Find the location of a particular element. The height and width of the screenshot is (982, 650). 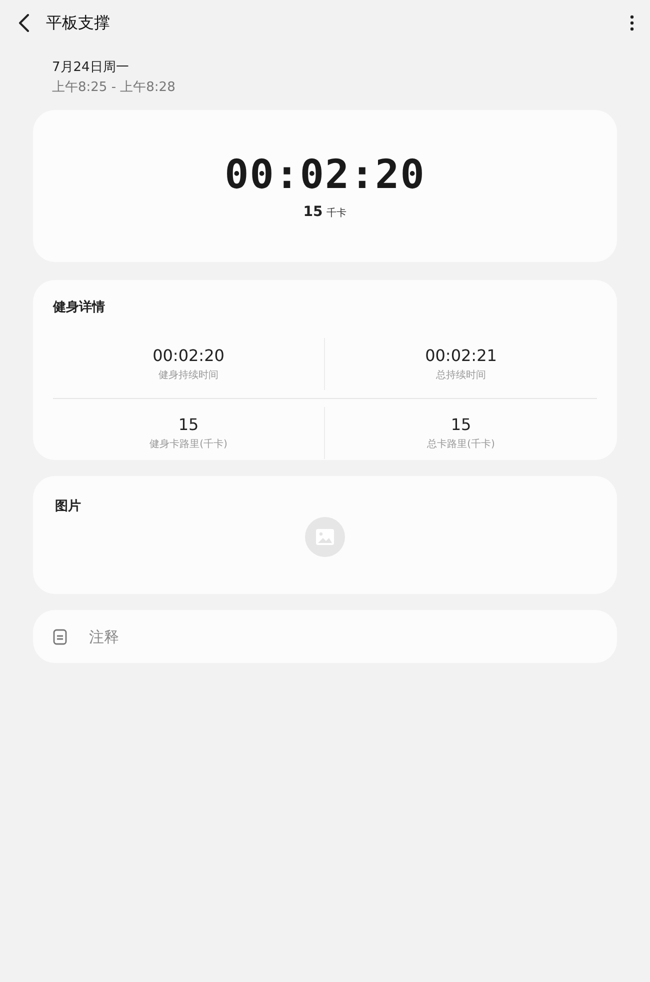

image-icon is located at coordinates (325, 537).